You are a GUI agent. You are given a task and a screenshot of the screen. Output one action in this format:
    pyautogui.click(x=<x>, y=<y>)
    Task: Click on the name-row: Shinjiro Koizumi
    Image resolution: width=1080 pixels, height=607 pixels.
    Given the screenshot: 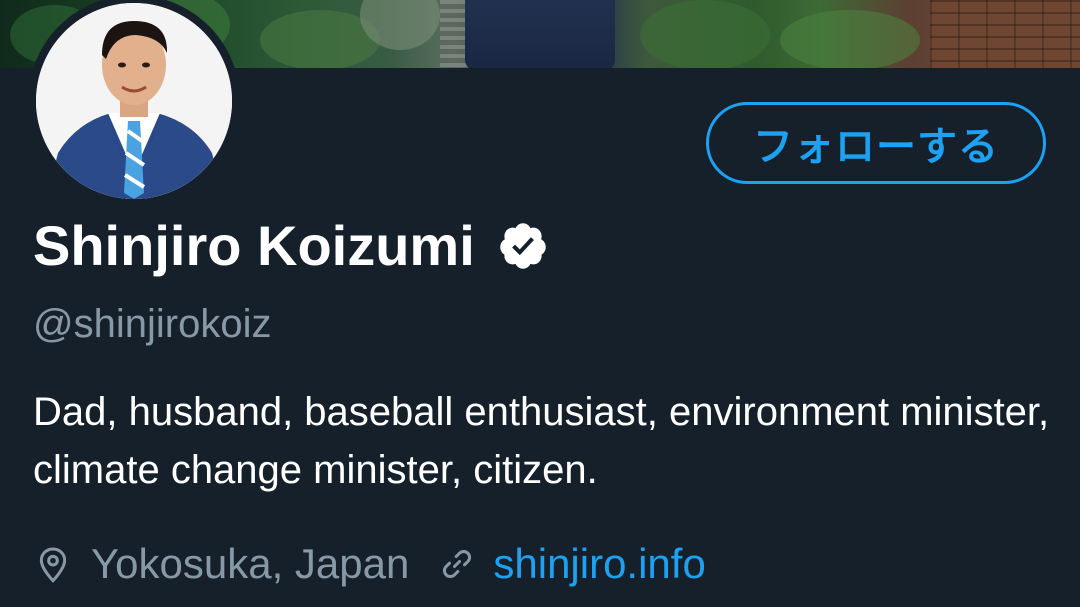 What is the action you would take?
    pyautogui.click(x=291, y=246)
    